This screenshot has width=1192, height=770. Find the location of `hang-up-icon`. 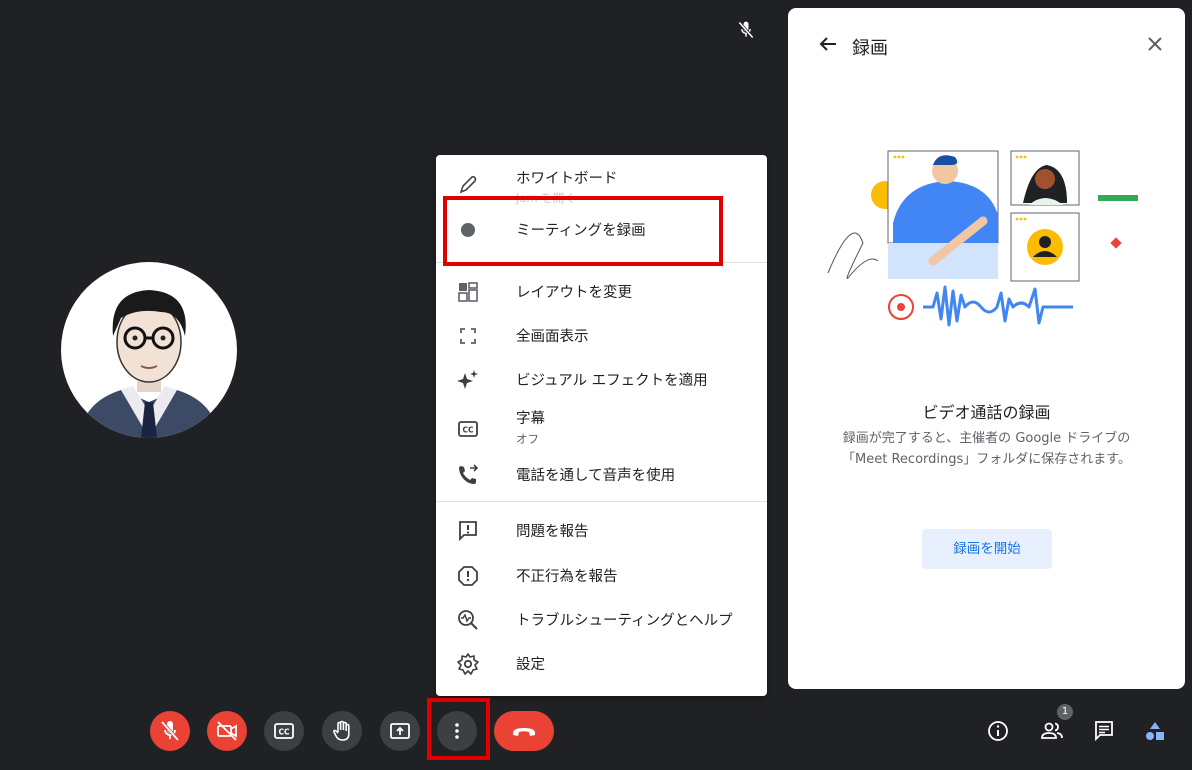

hang-up-icon is located at coordinates (524, 732).